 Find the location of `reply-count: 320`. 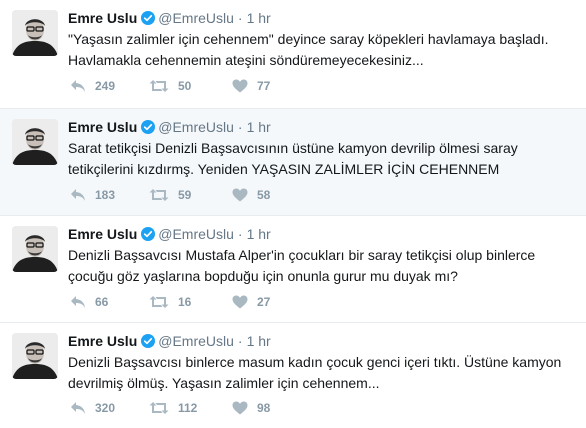

reply-count: 320 is located at coordinates (105, 408).